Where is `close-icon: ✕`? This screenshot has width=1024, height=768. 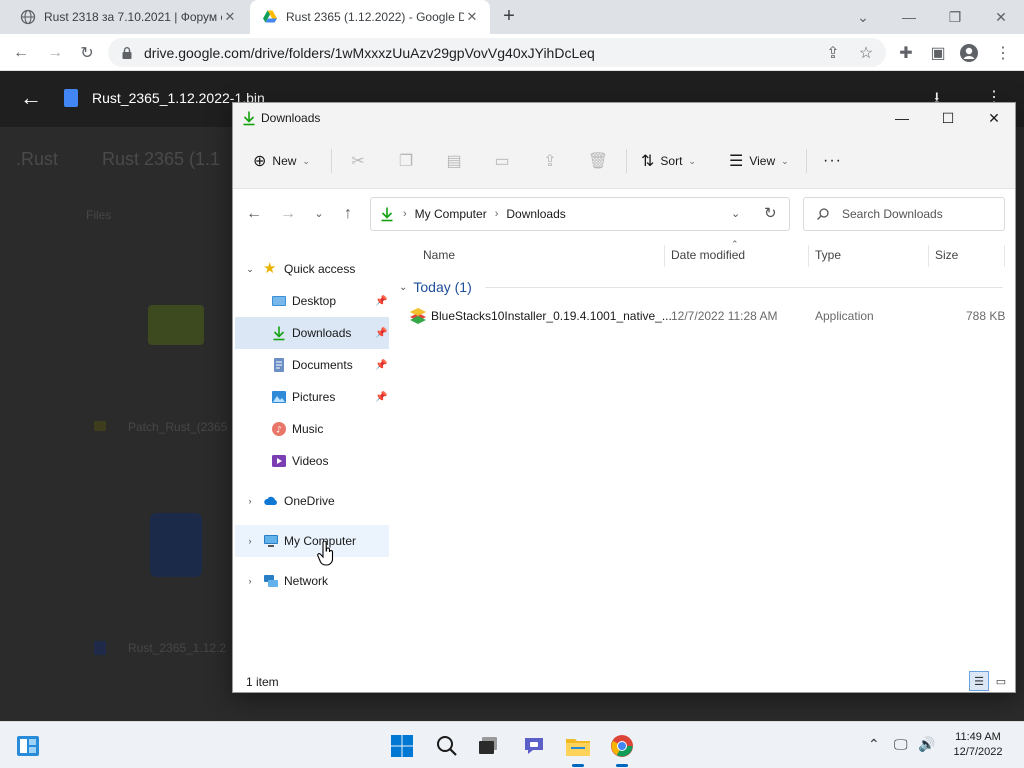 close-icon: ✕ is located at coordinates (994, 118).